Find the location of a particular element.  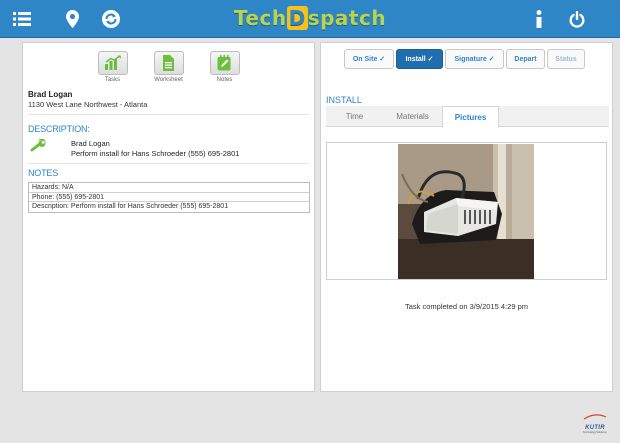

tab-pictures: Pictures is located at coordinates (470, 117).